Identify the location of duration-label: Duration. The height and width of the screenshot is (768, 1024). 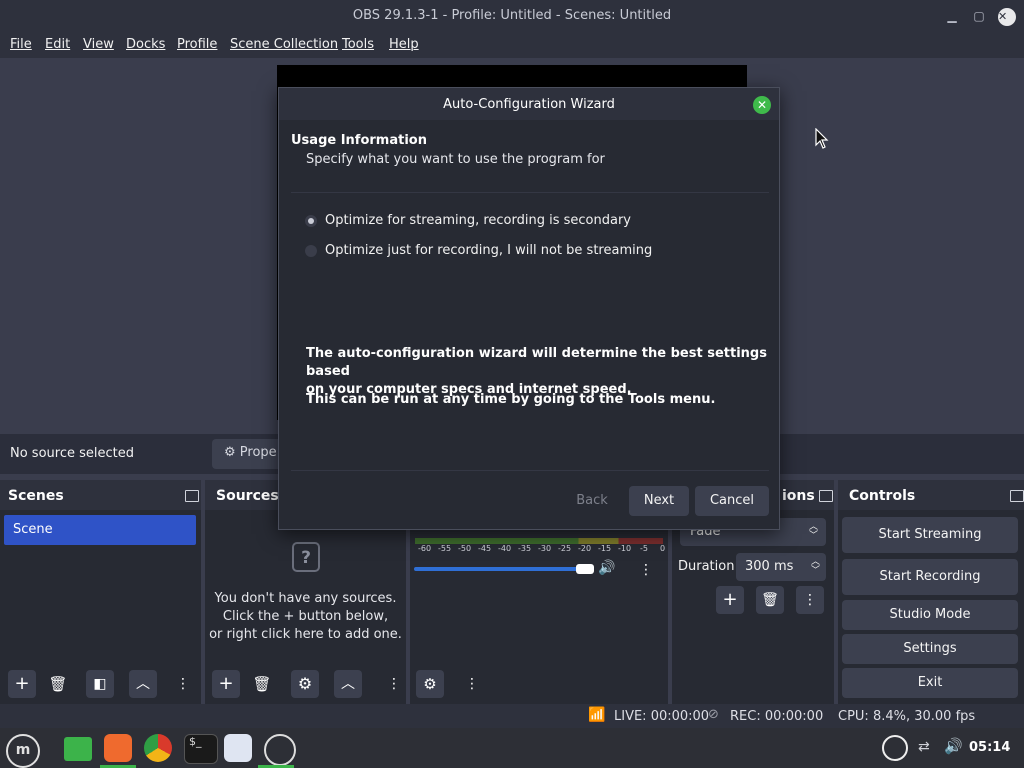
(706, 566).